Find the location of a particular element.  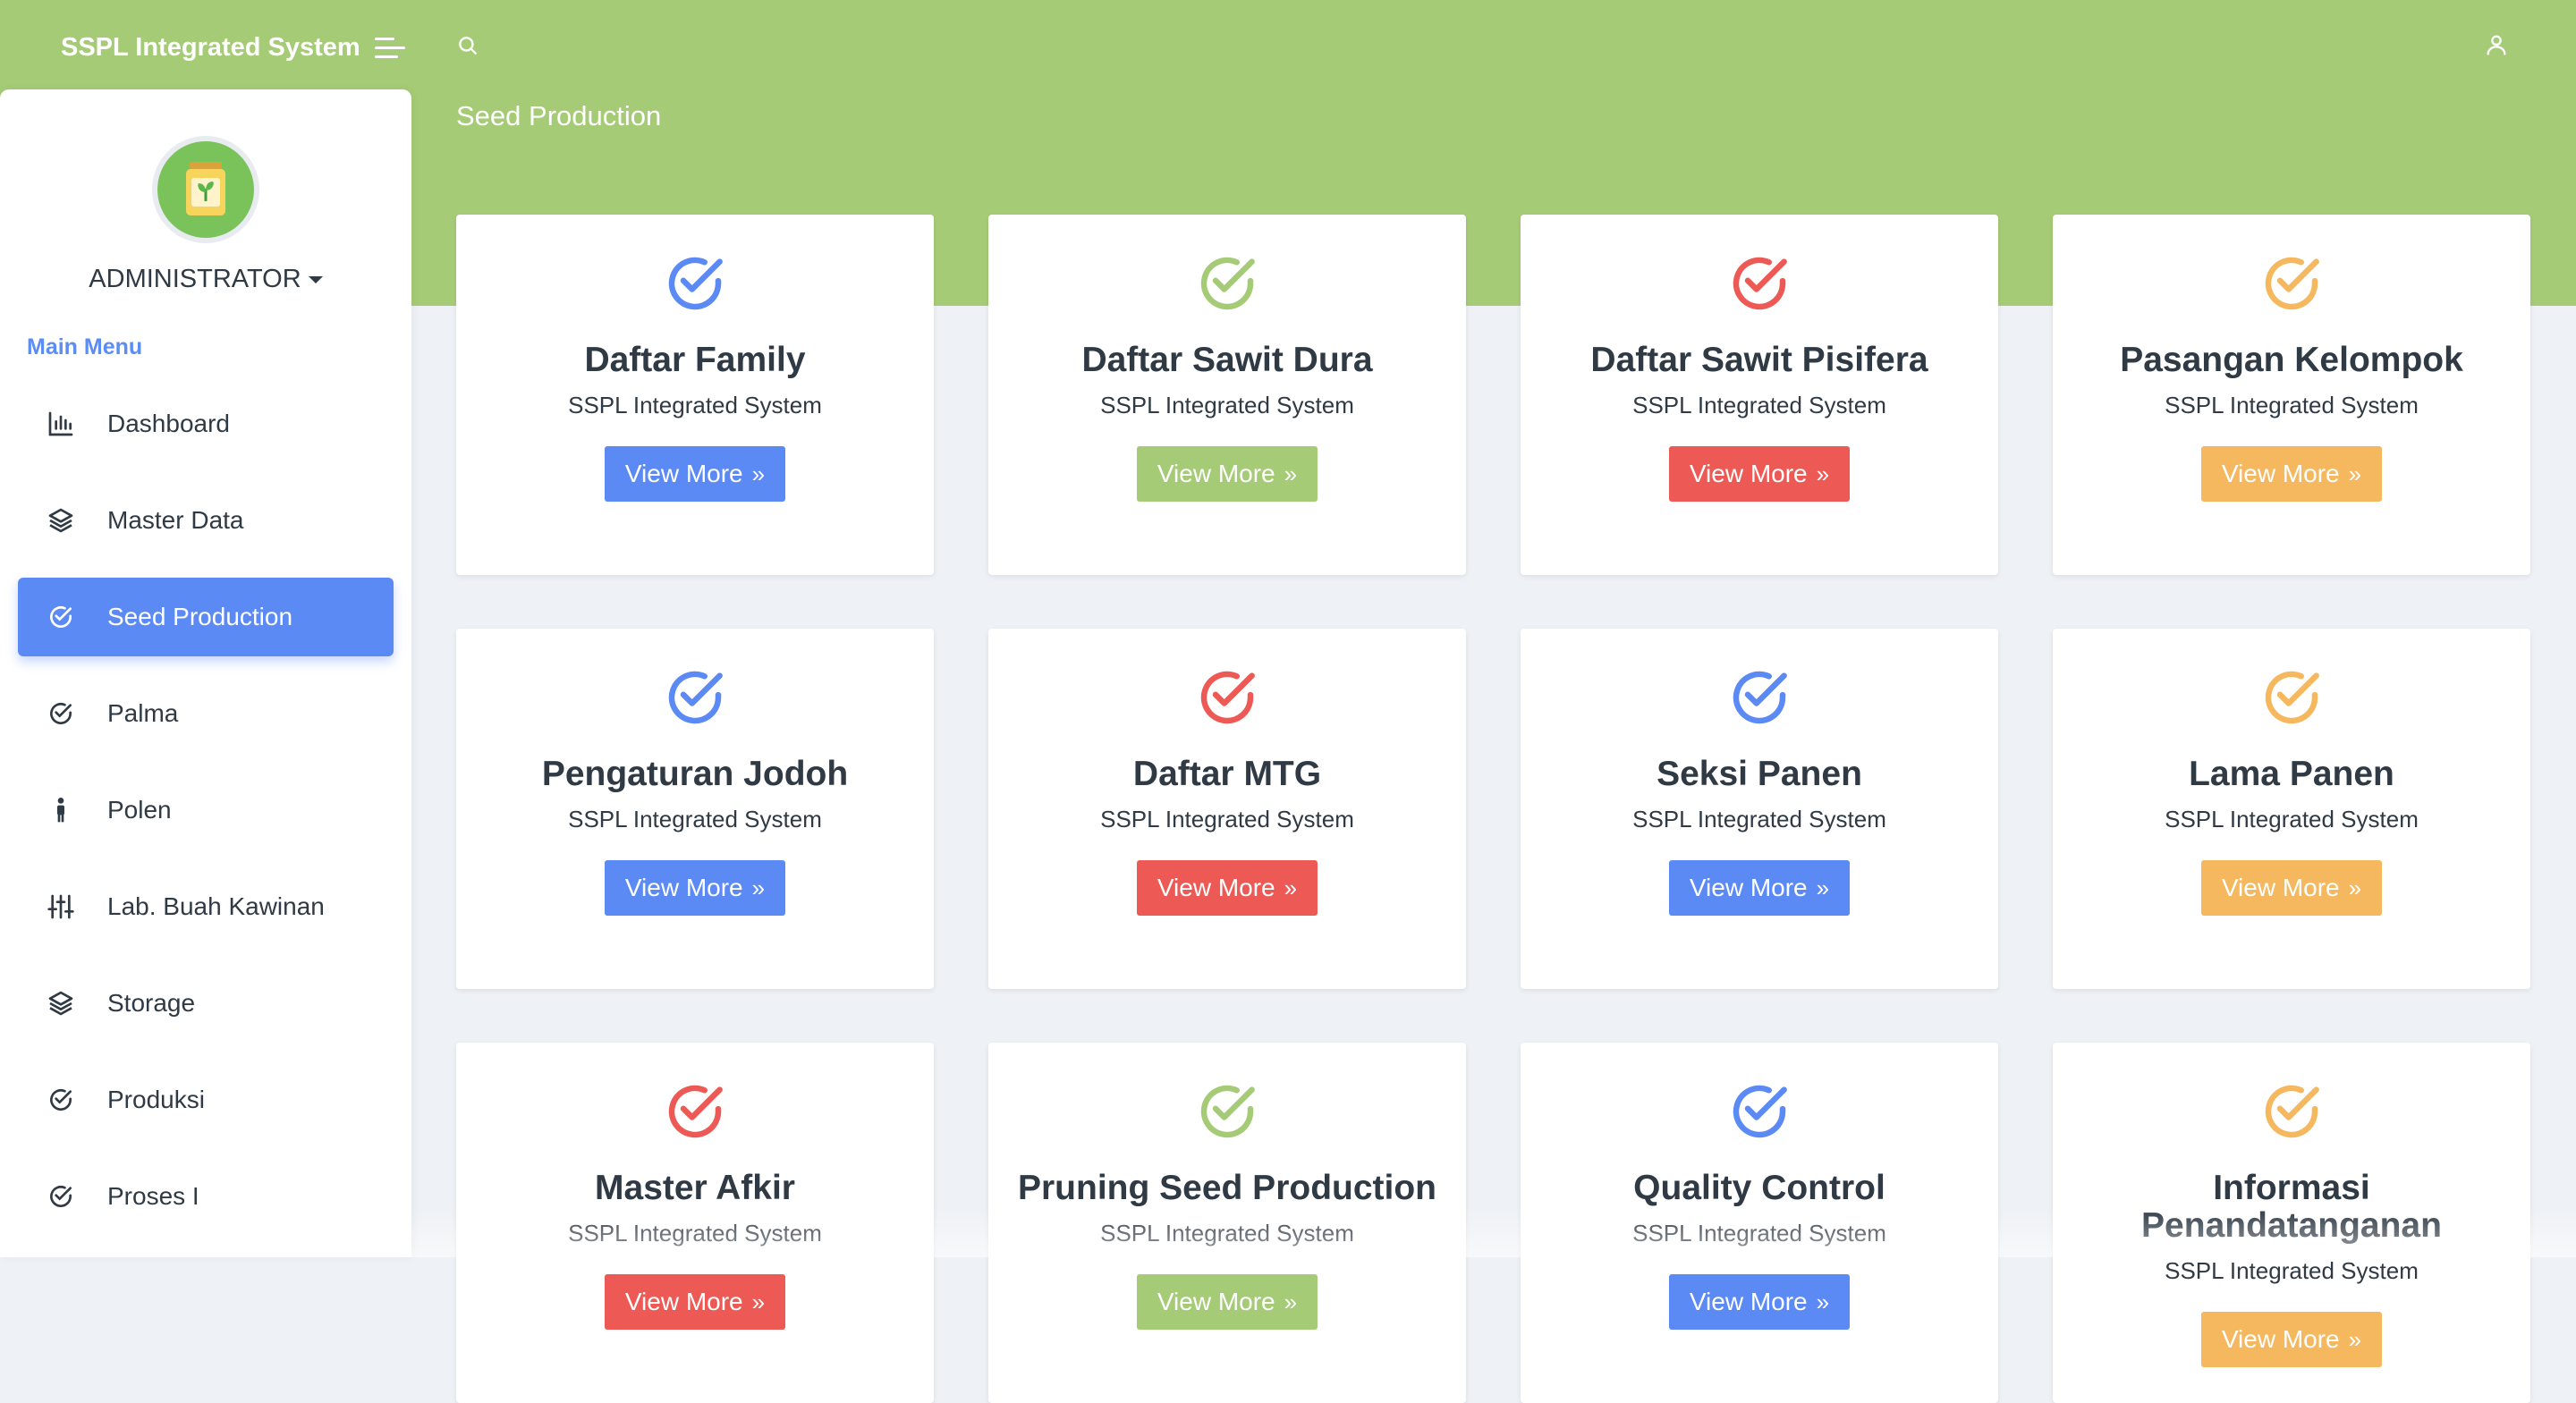

sidebar-item-label: Dashboard is located at coordinates (168, 423).